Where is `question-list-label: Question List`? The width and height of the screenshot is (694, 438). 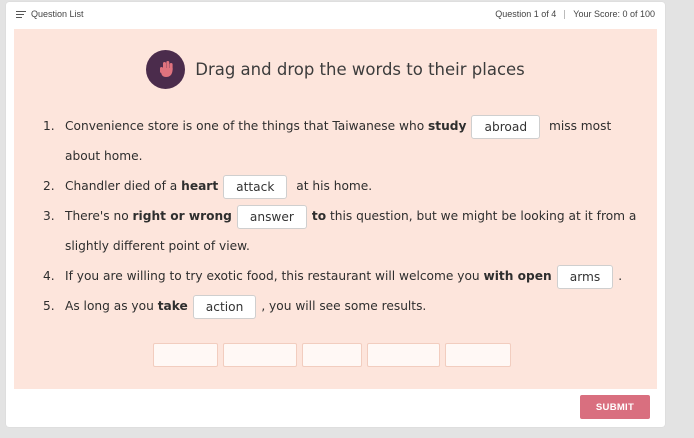
question-list-label: Question List is located at coordinates (57, 14).